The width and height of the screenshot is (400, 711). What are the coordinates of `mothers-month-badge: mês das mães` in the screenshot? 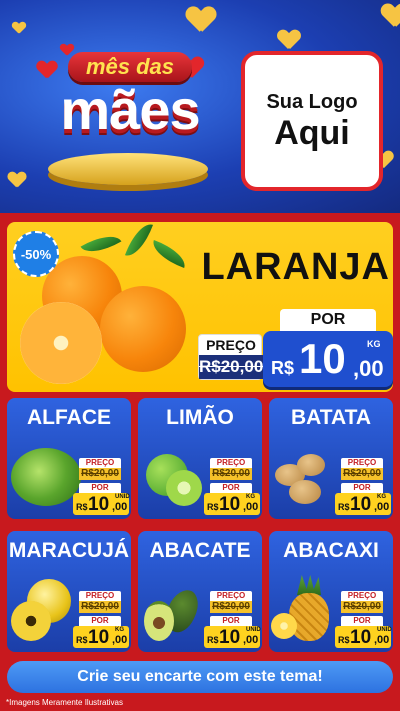 It's located at (130, 99).